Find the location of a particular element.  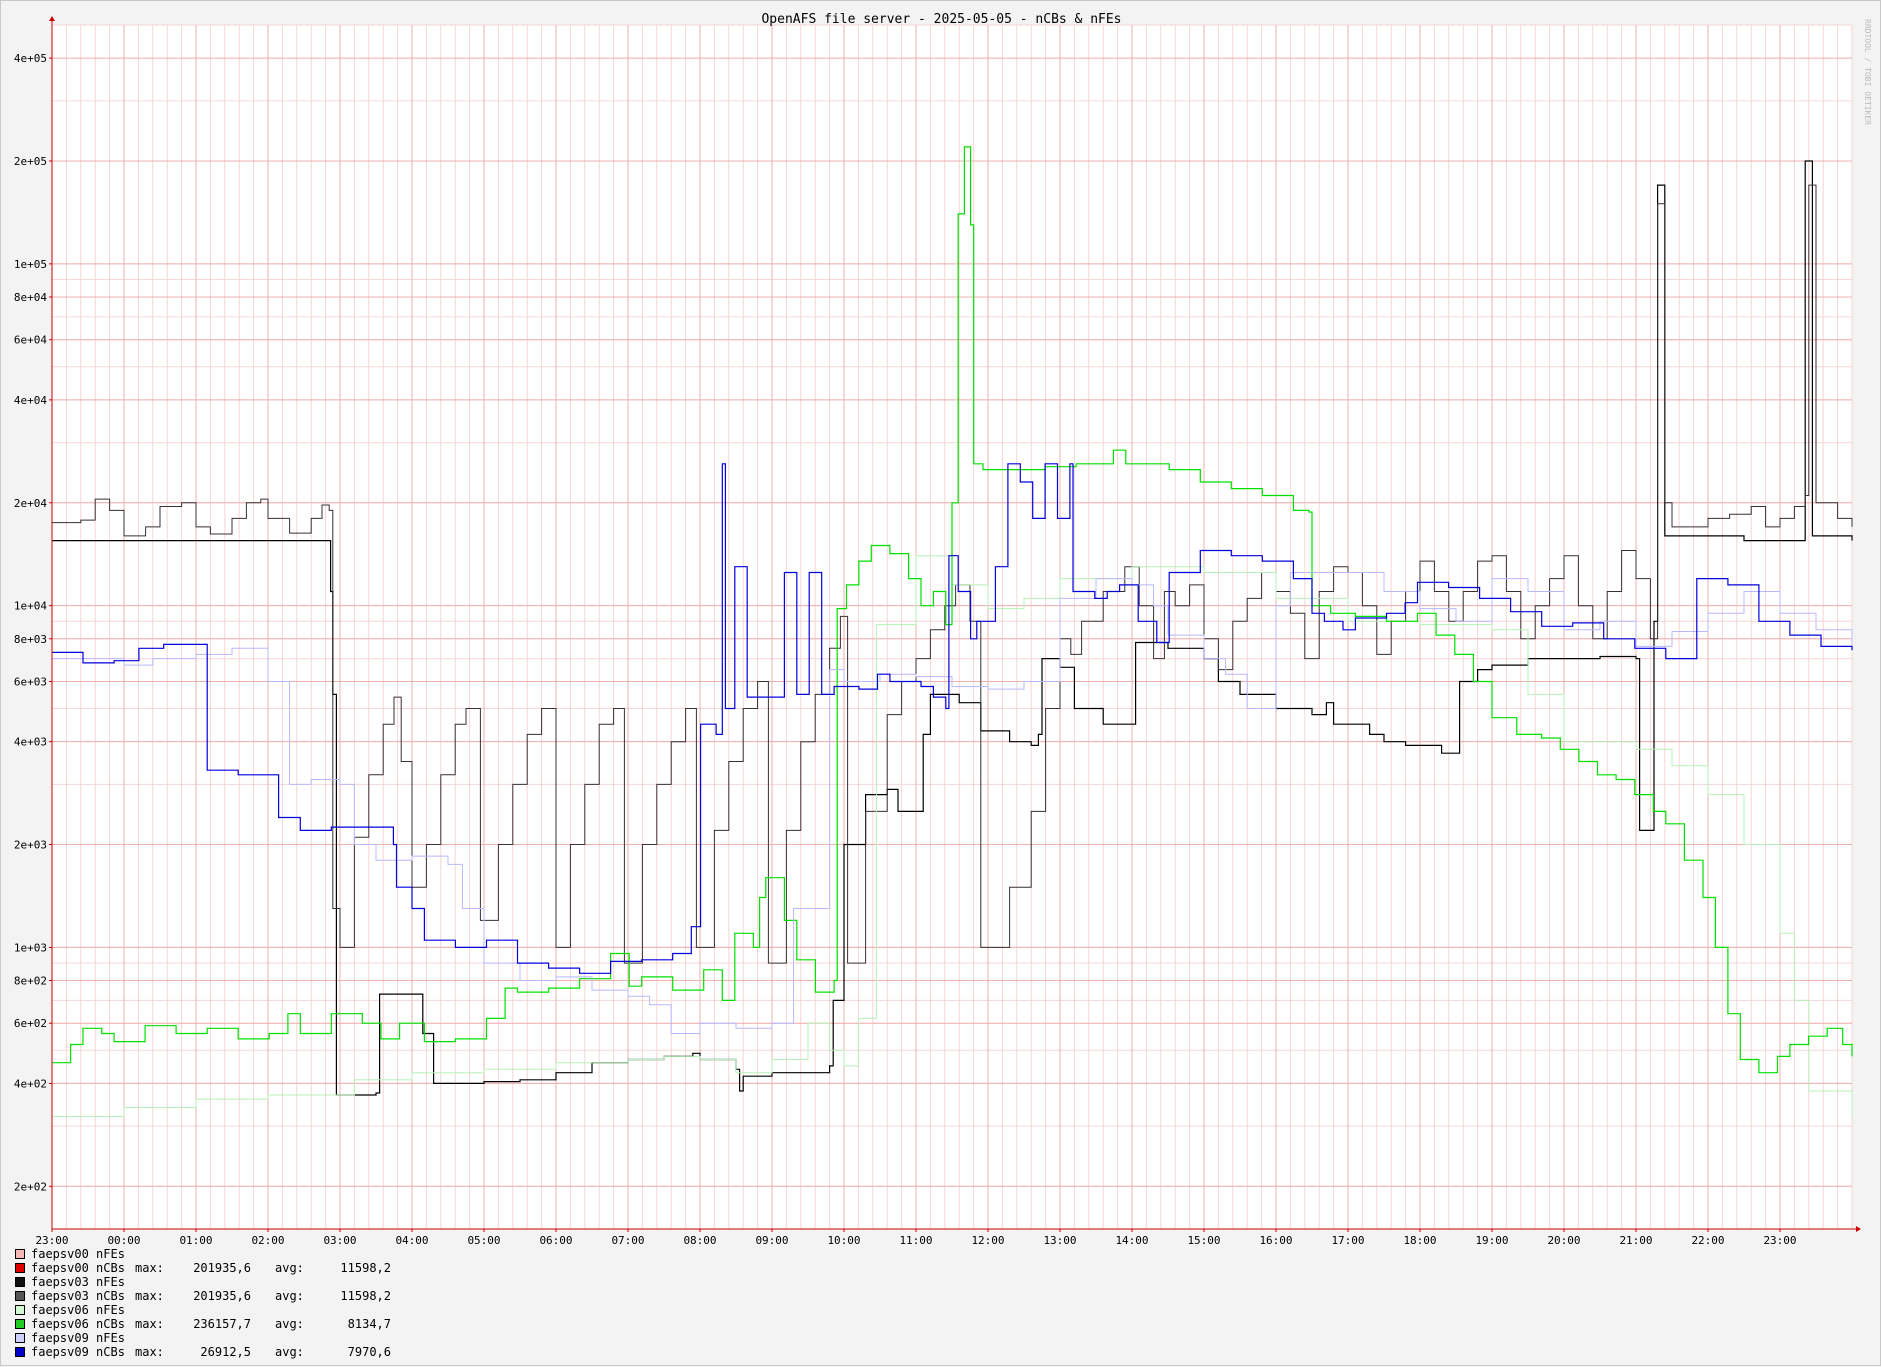

x-tick-label: 07:00 is located at coordinates (627, 1240).